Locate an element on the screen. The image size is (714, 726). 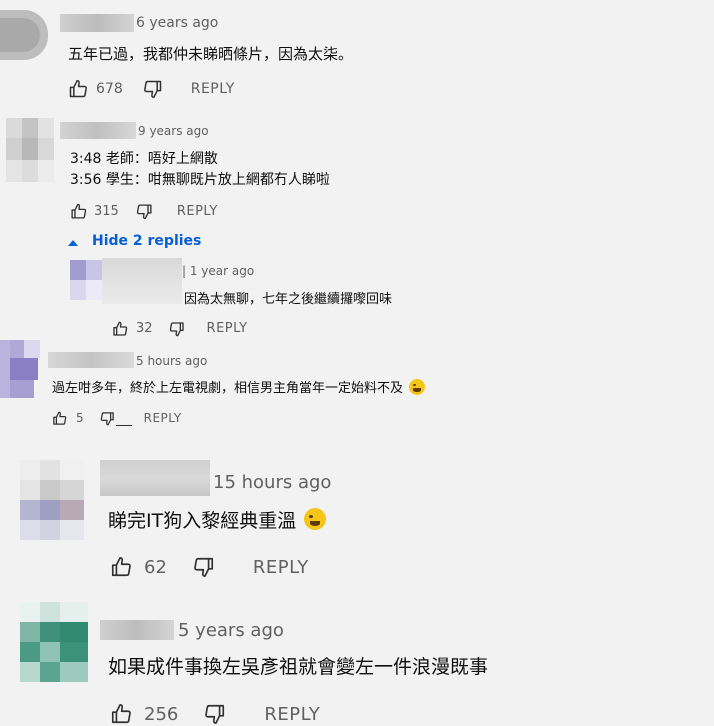
comment-actions: 678 REPLY is located at coordinates (151, 89).